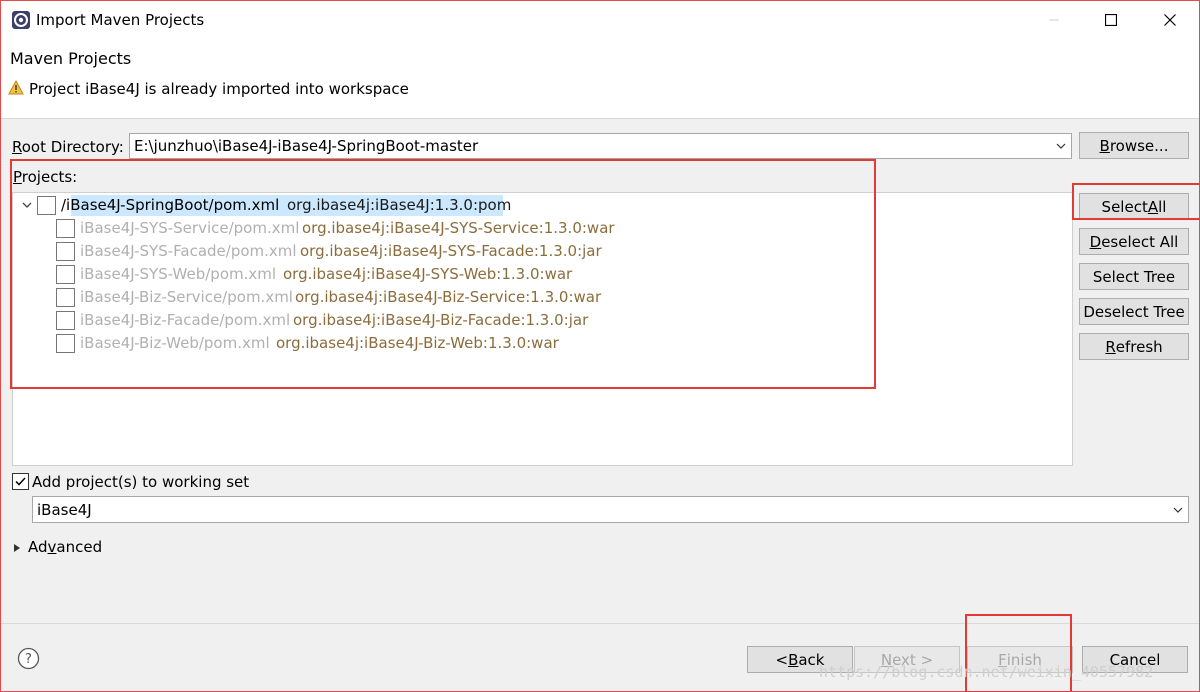 The width and height of the screenshot is (1200, 692). Describe the element at coordinates (178, 274) in the screenshot. I see `project-name: iBase4J-SYS-Web/pom.xml` at that location.